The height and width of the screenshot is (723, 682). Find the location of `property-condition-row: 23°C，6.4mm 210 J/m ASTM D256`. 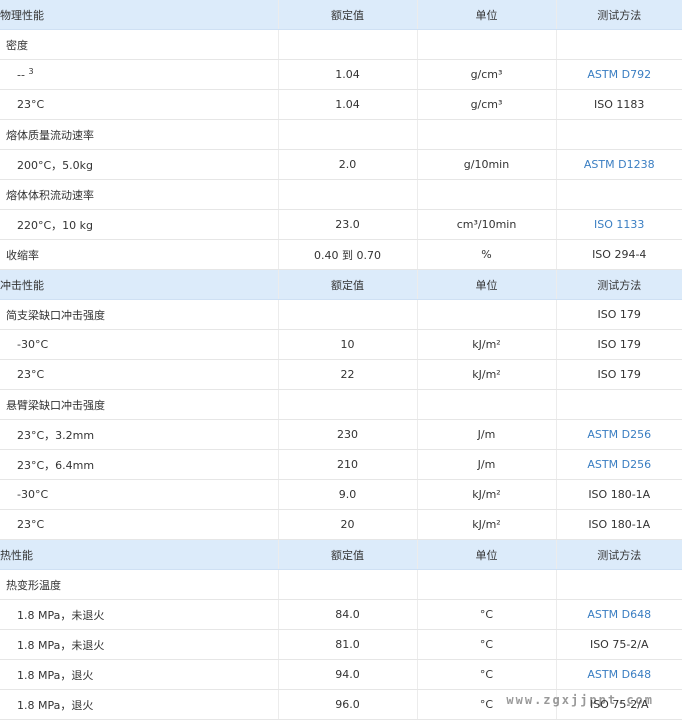

property-condition-row: 23°C，6.4mm 210 J/m ASTM D256 is located at coordinates (341, 464).